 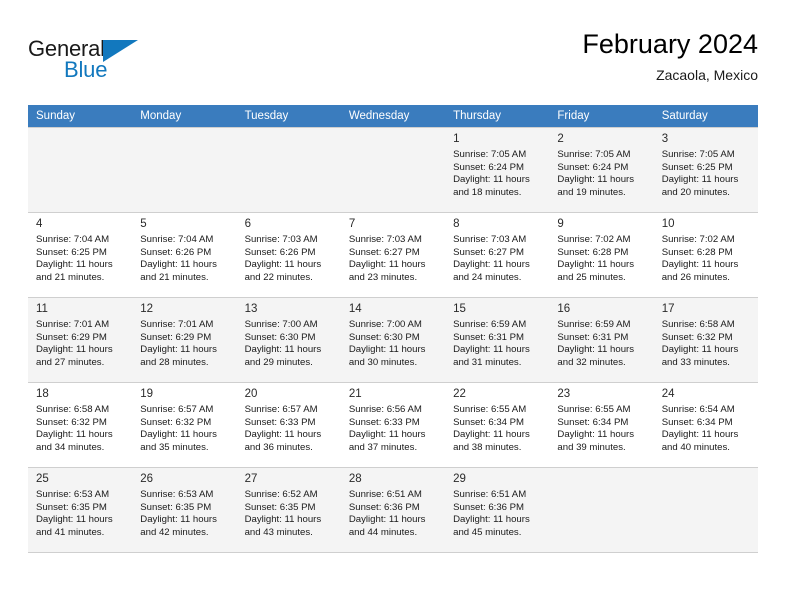 I want to click on sunrise-text: Sunrise: 6:52 AM, so click(x=281, y=494).